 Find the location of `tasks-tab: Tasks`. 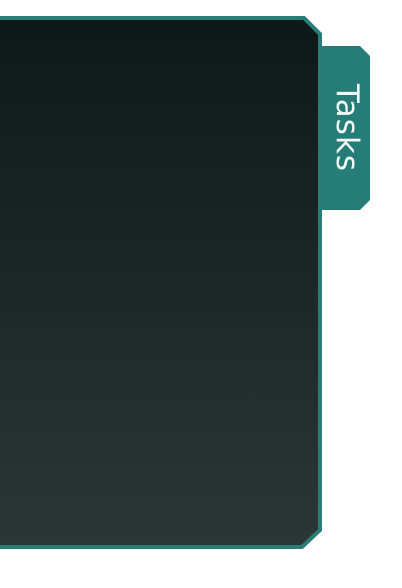

tasks-tab: Tasks is located at coordinates (347, 128).